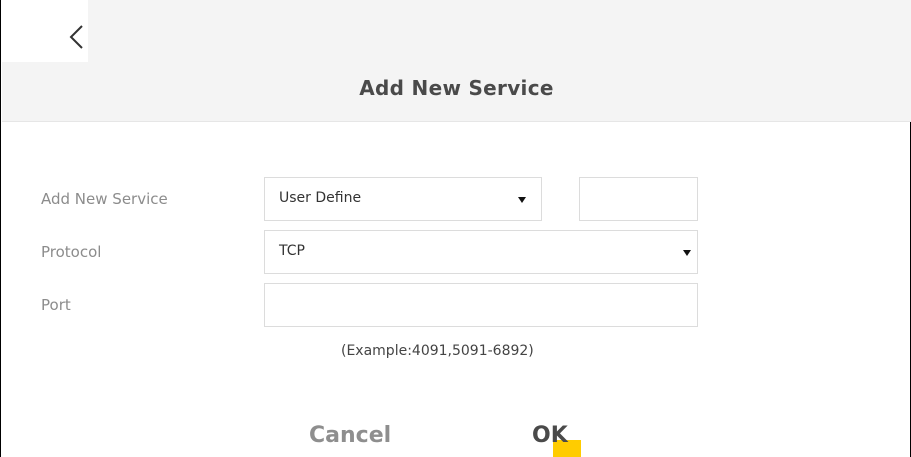 The width and height of the screenshot is (911, 457). What do you see at coordinates (481, 305) in the screenshot?
I see `port-input` at bounding box center [481, 305].